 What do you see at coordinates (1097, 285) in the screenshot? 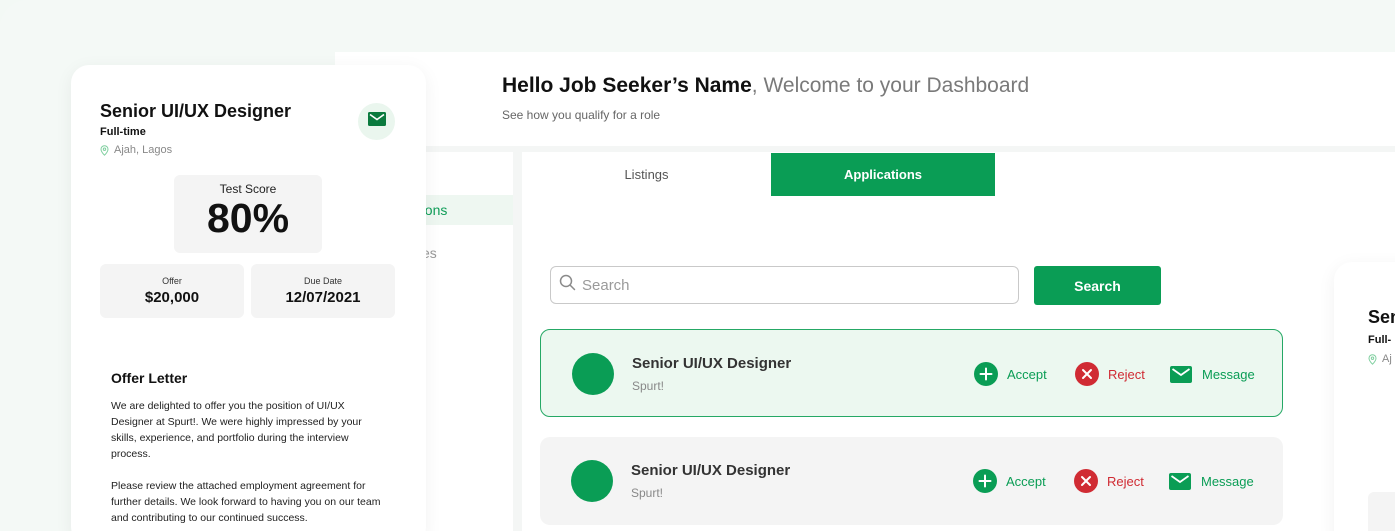
I see `search-button: Search` at bounding box center [1097, 285].